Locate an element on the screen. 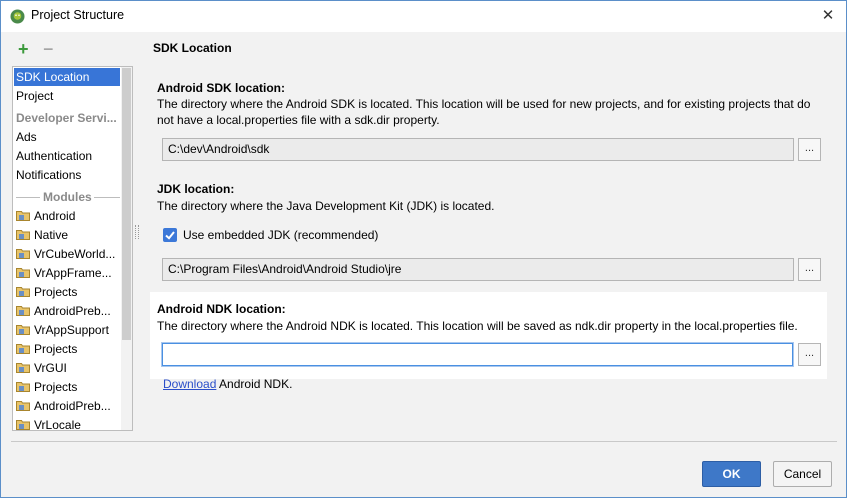  module-item: Native is located at coordinates (67, 235).